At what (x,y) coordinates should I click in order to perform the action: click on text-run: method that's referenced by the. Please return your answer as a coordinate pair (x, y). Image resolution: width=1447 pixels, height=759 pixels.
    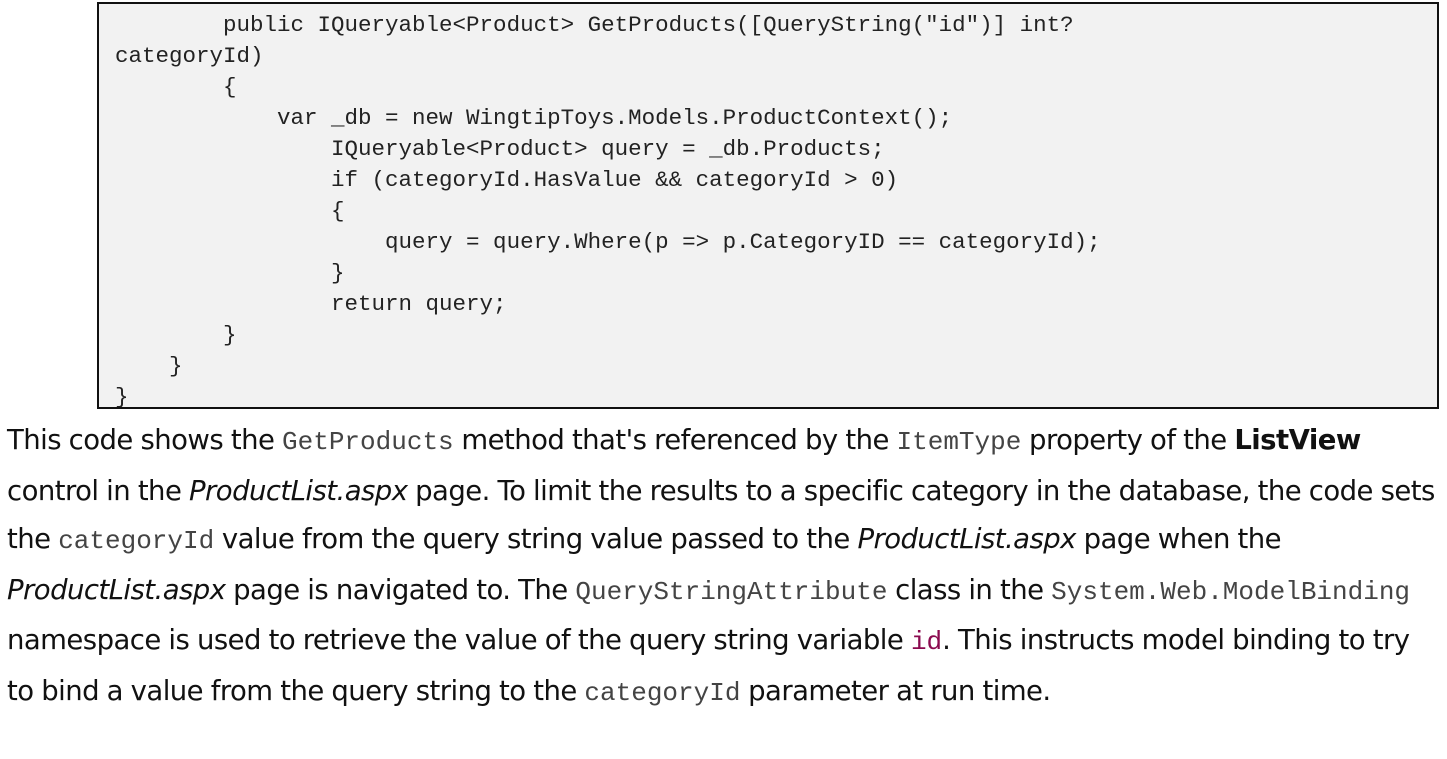
    Looking at the image, I should click on (675, 440).